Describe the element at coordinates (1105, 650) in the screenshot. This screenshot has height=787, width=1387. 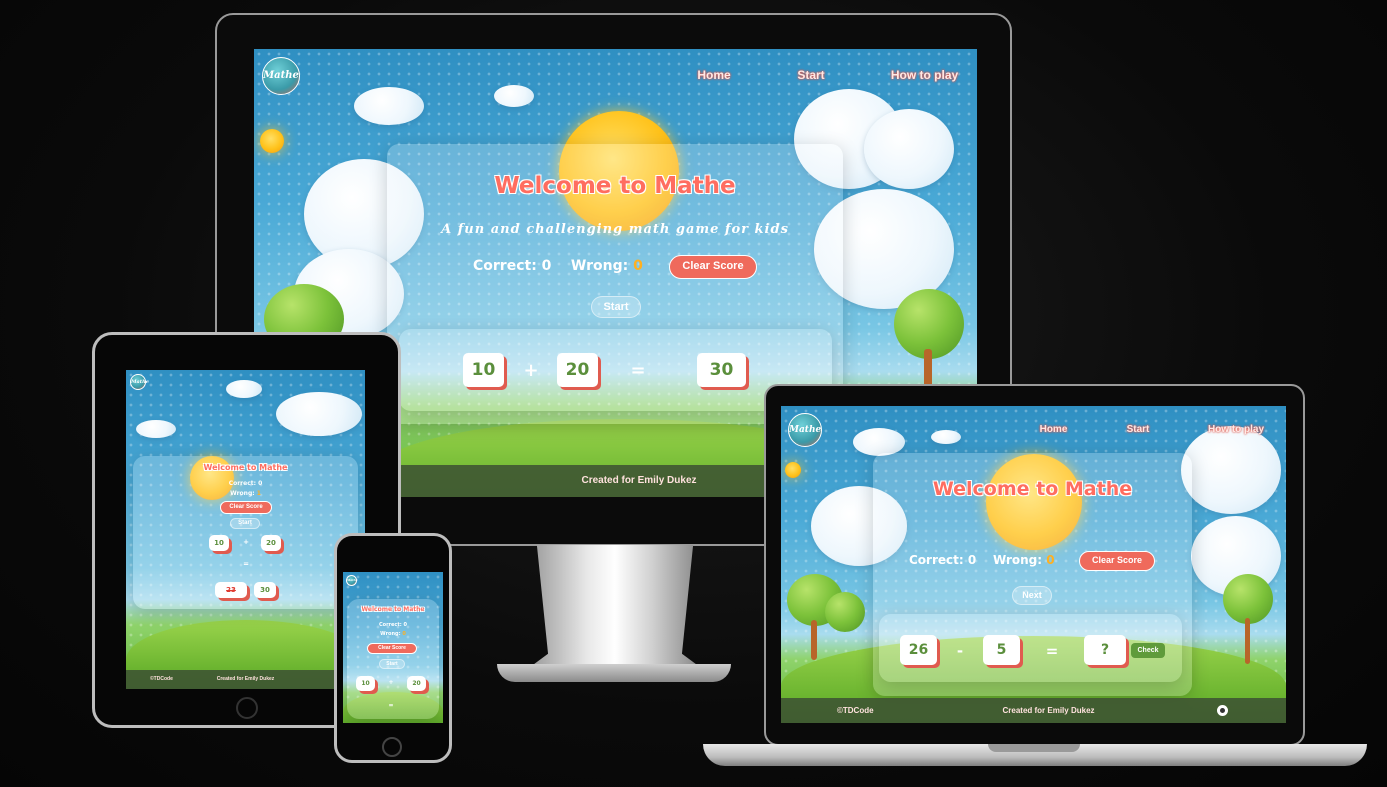
I see `answer-input: ?` at that location.